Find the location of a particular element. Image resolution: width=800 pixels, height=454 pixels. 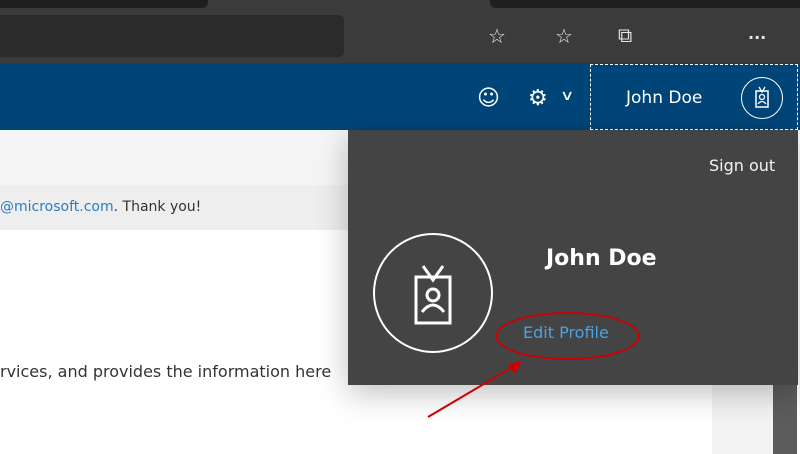

favorite-add-icon: ☆ is located at coordinates (497, 36).